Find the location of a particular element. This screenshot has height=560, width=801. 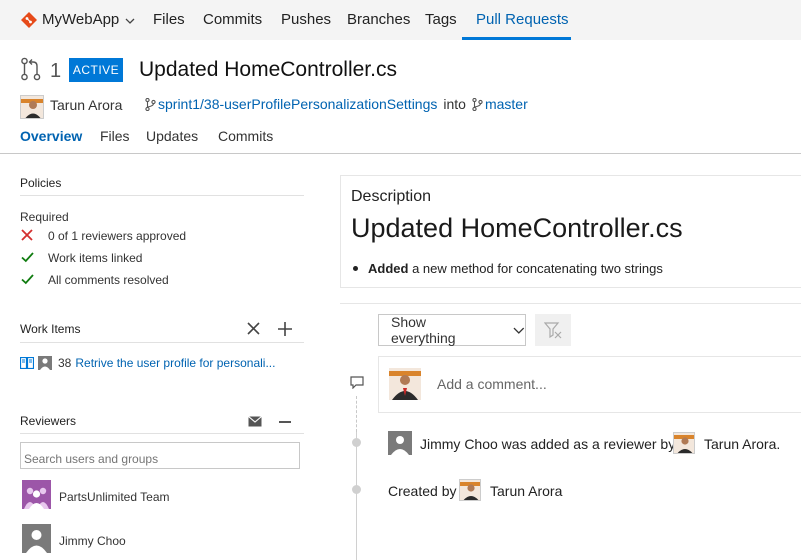

required-label: Required is located at coordinates (44, 217).